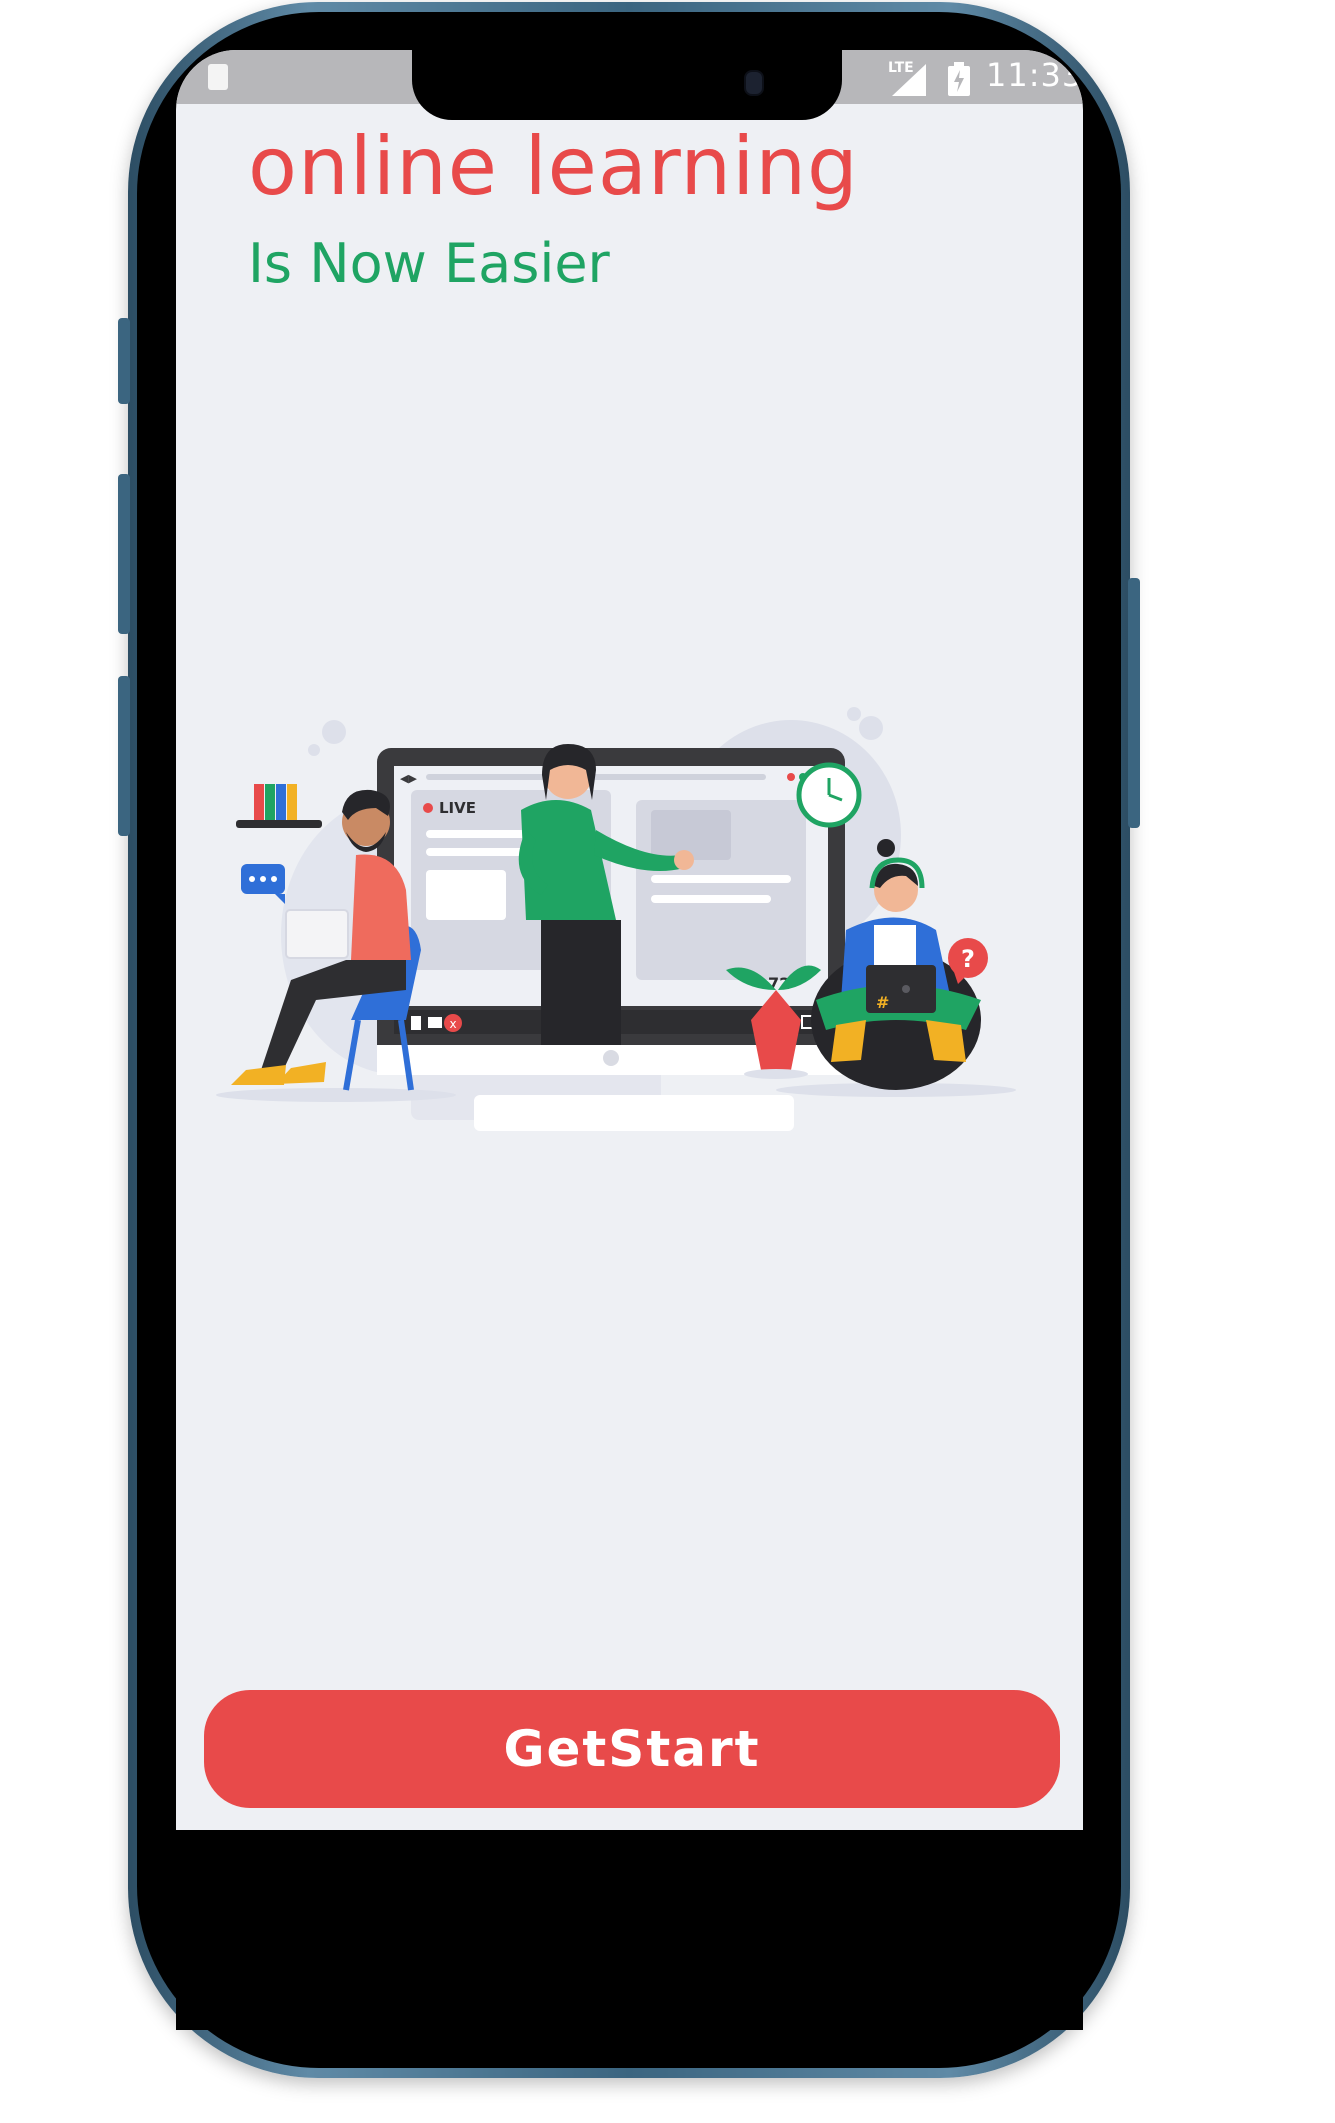 The image size is (1335, 2123). Describe the element at coordinates (1134, 703) in the screenshot. I see `power-button` at that location.